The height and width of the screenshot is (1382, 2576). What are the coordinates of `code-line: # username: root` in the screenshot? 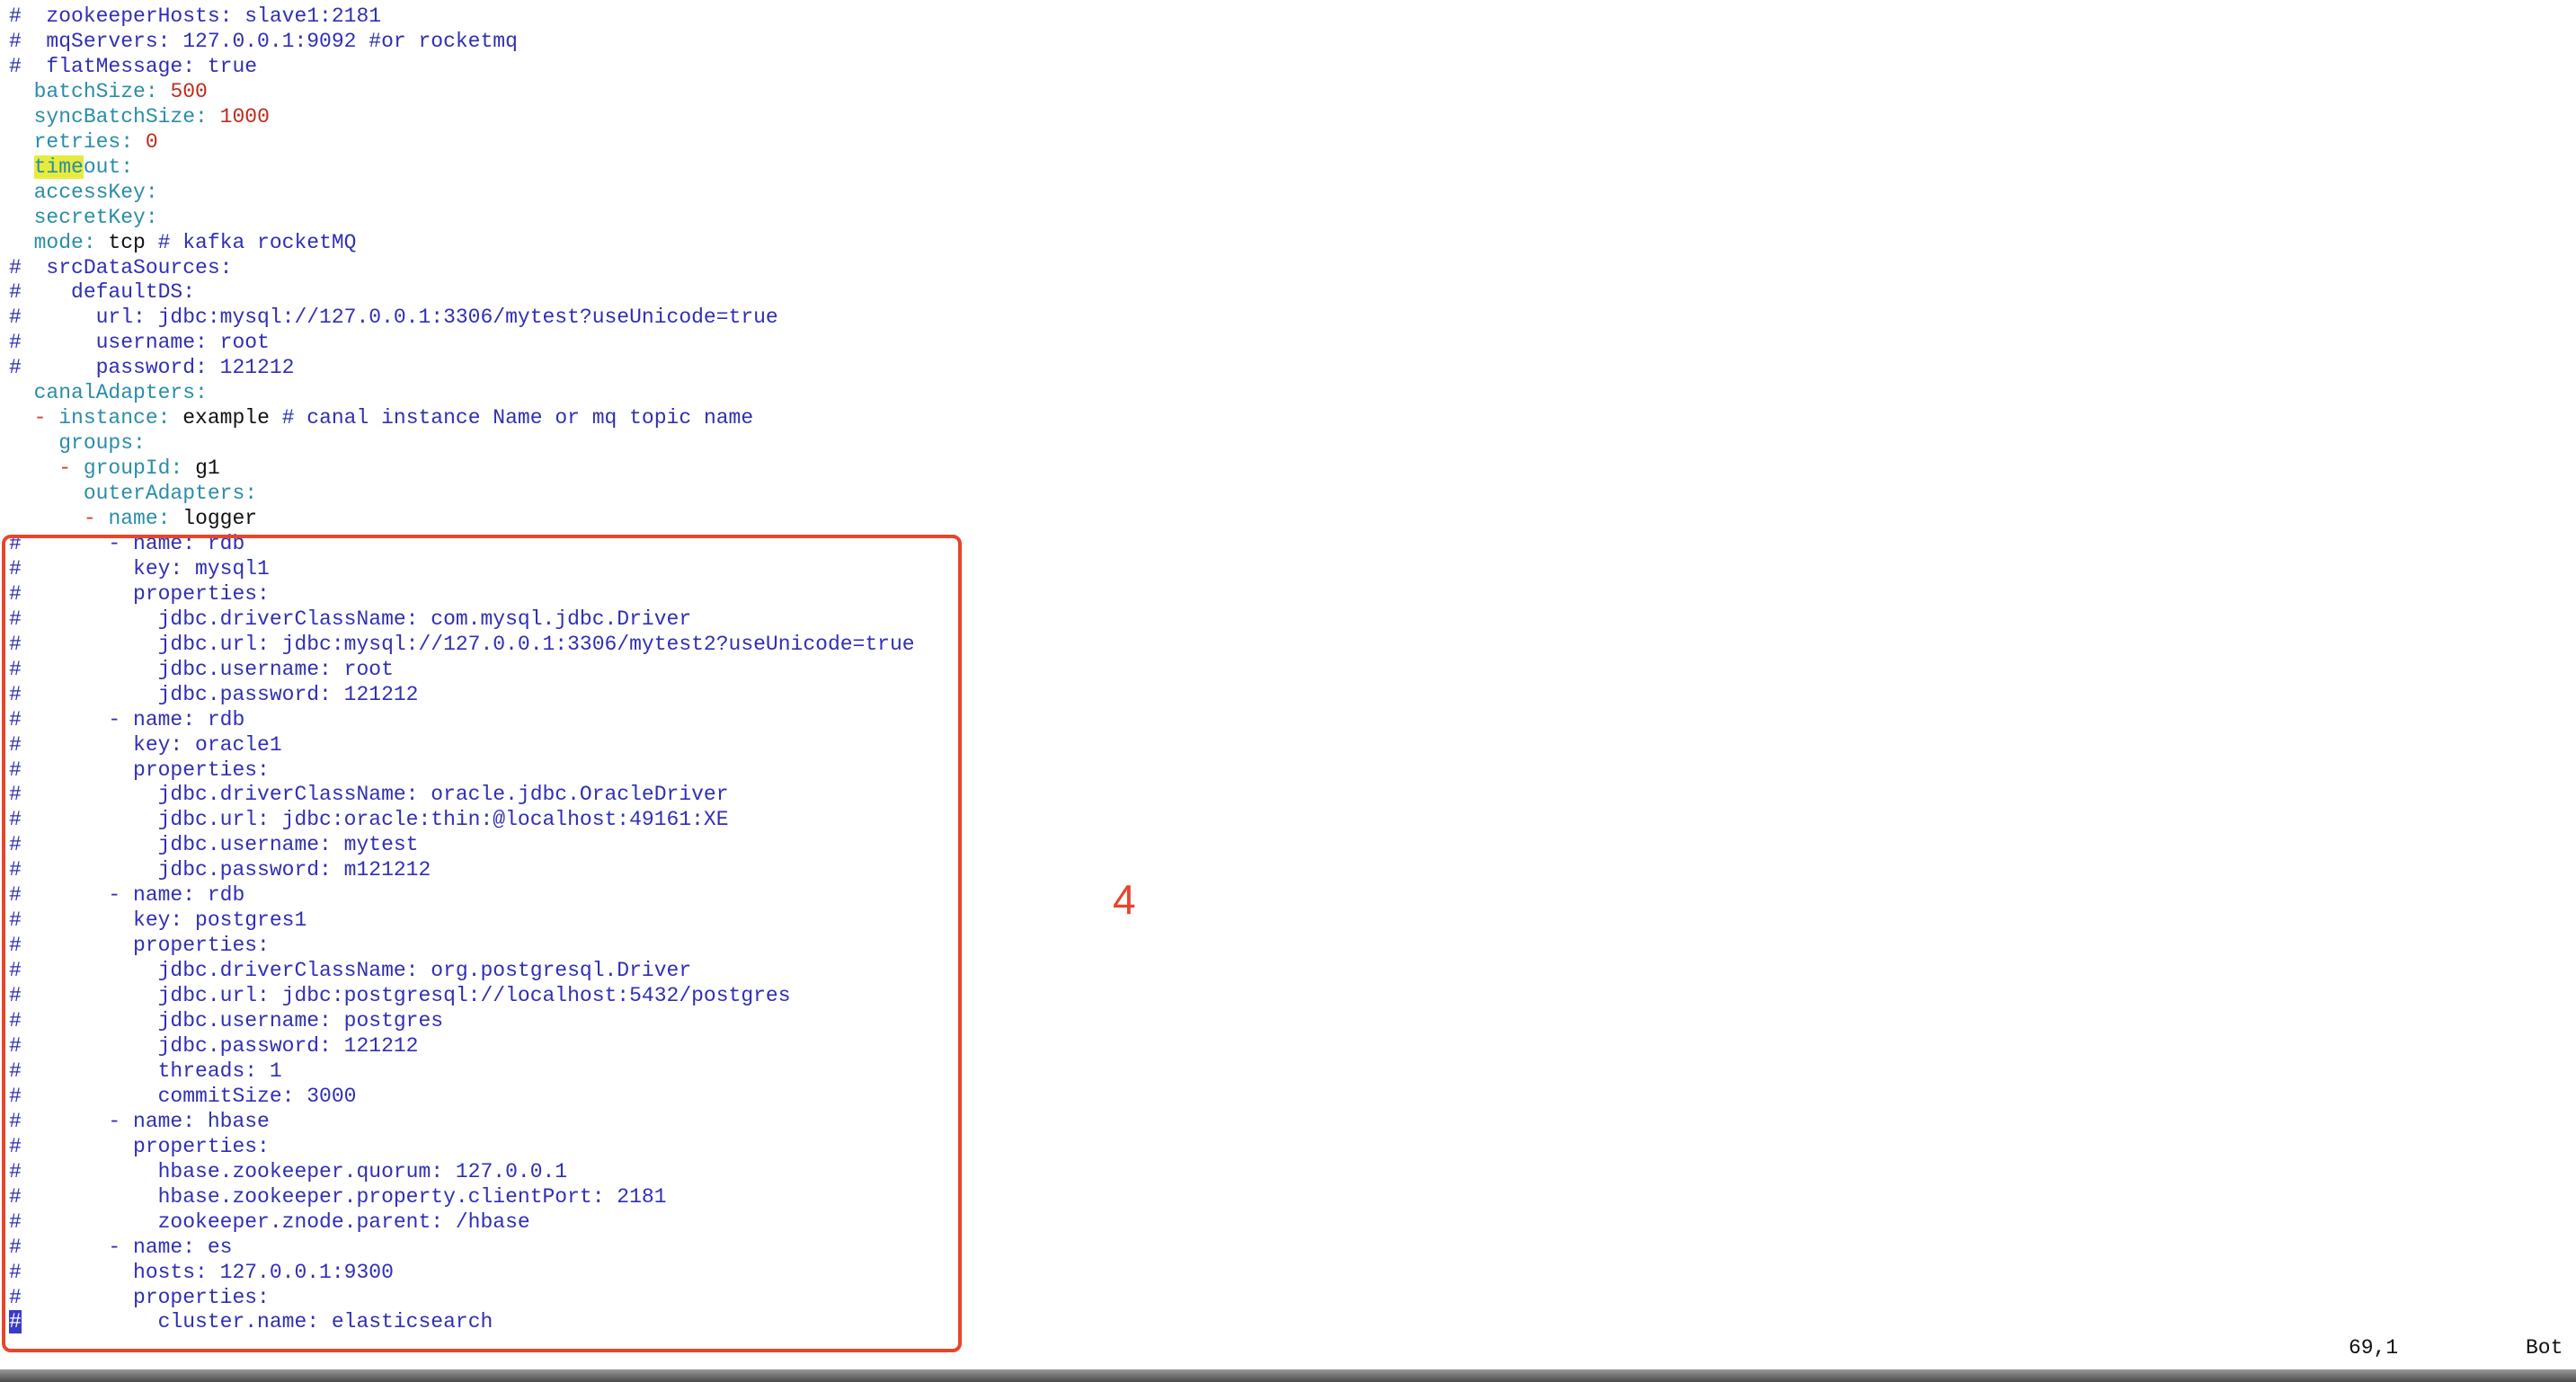 It's located at (139, 342).